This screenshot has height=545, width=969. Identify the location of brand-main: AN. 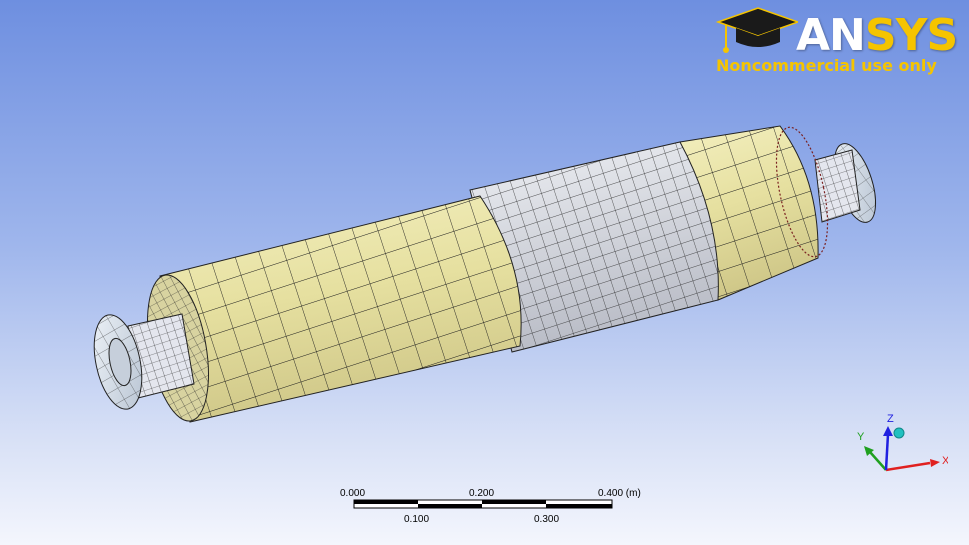
(831, 35).